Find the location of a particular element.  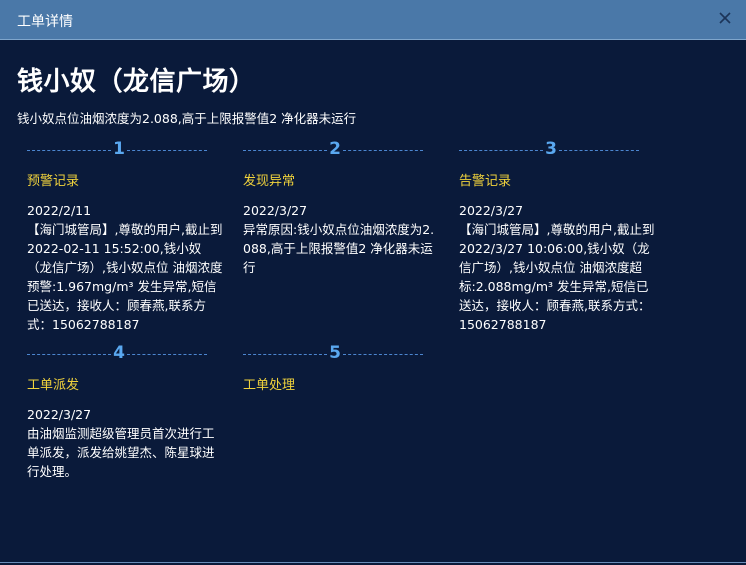

dialog-title: 工单详情 is located at coordinates (45, 22).